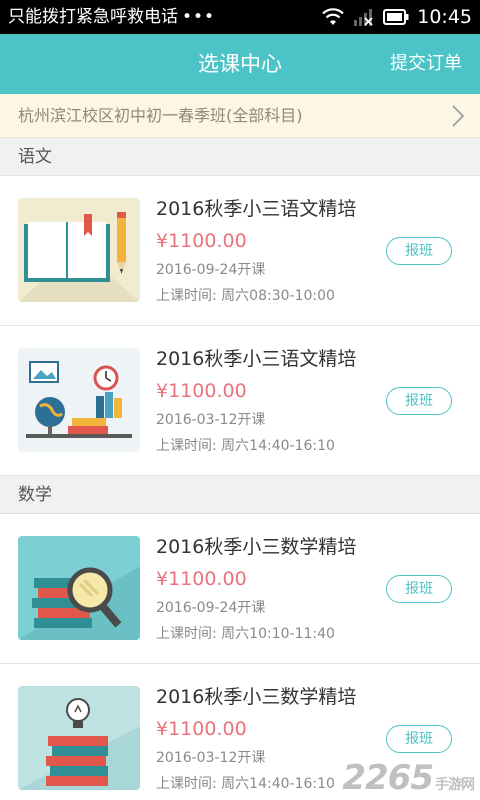 This screenshot has width=480, height=800. Describe the element at coordinates (388, 778) in the screenshot. I see `watermark-number: 2265` at that location.